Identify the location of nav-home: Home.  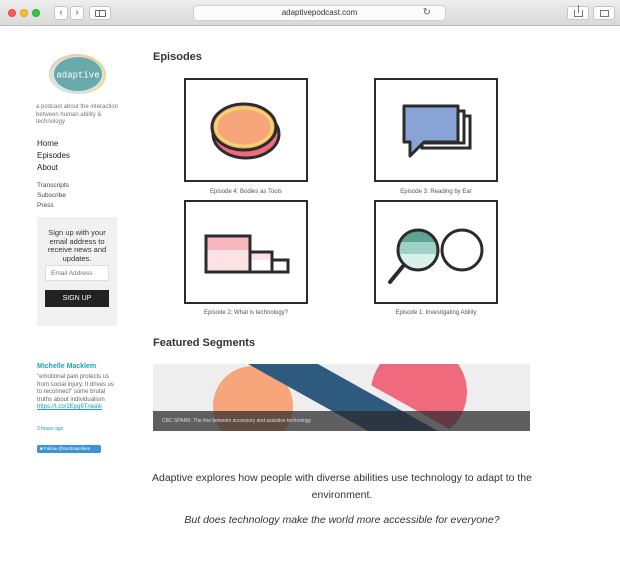
(47, 143).